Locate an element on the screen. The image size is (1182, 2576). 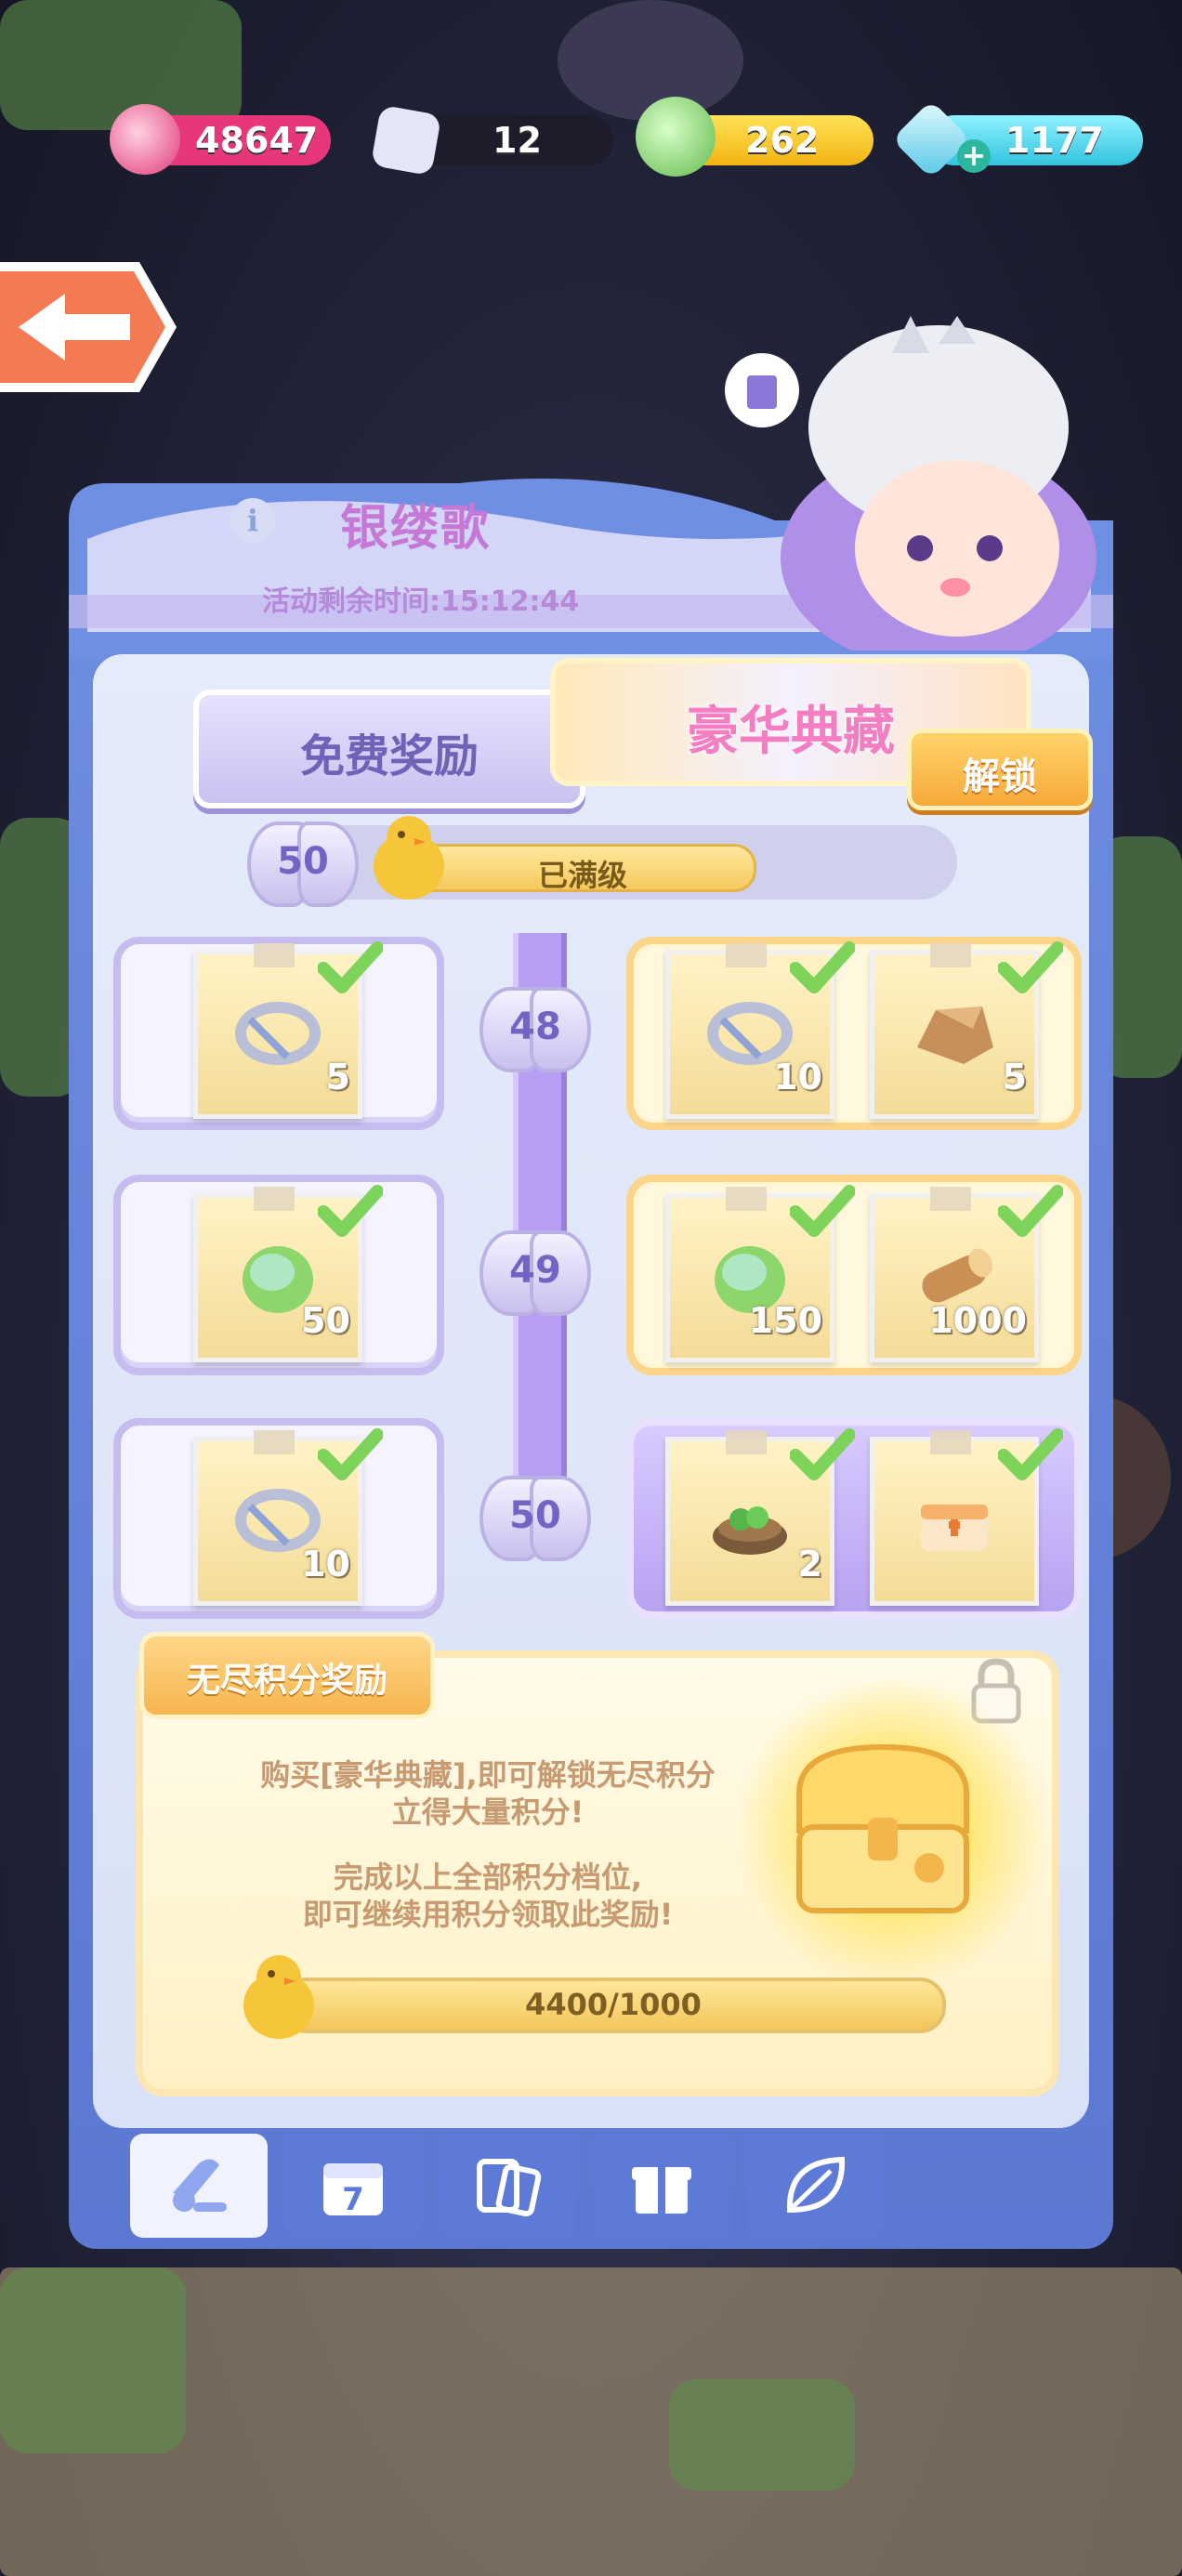
endless-progress-bar: 4400/1000 is located at coordinates (613, 2005).